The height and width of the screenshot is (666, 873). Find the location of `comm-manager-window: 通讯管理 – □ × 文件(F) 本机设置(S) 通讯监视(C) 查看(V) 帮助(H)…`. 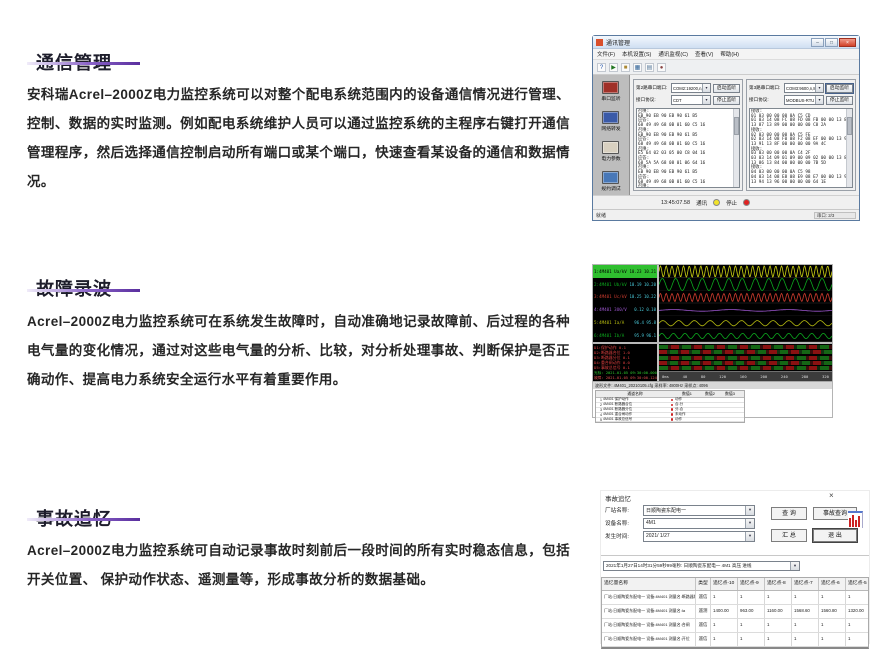

comm-manager-window: 通讯管理 – □ × 文件(F) 本机设置(S) 通讯监视(C) 查看(V) 帮助(H)… is located at coordinates (726, 128).